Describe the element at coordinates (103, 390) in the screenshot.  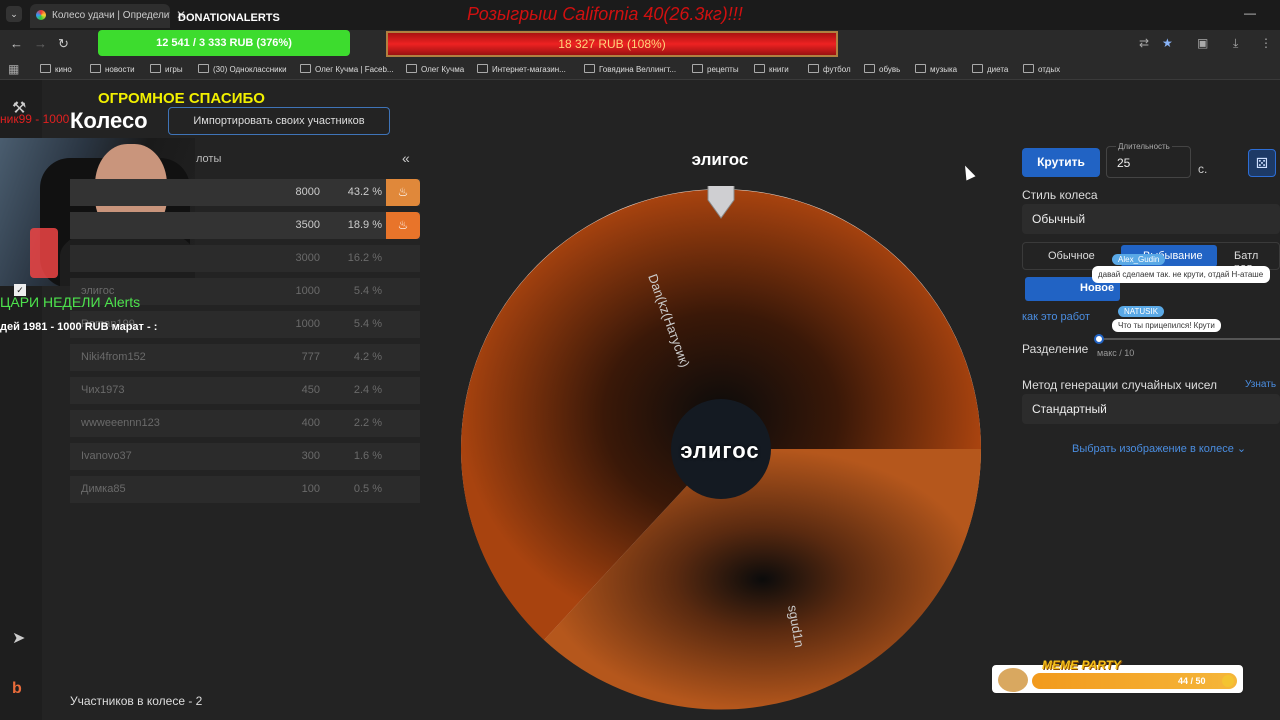
I see `lot-name: Чих1973` at that location.